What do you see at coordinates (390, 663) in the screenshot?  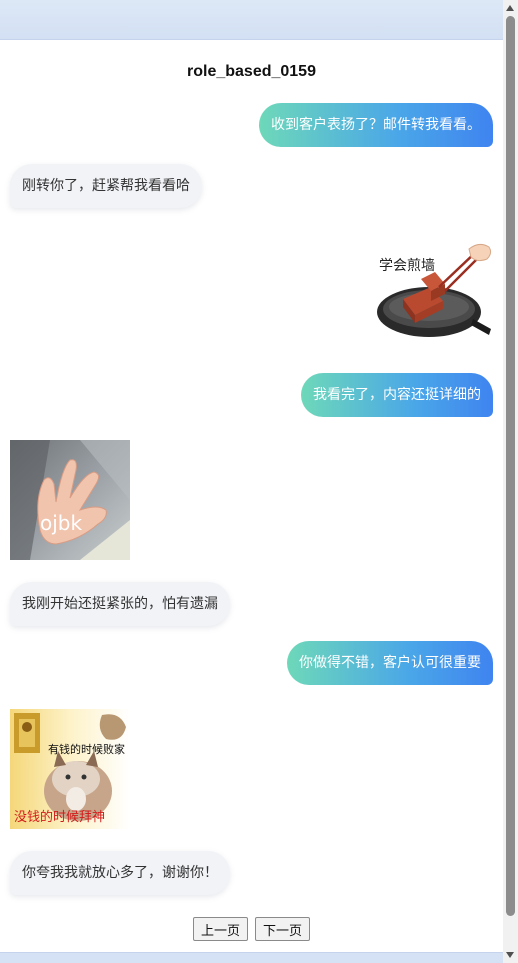 I see `message-bubble-outgoing: 你做得不错，客户认可很重要` at bounding box center [390, 663].